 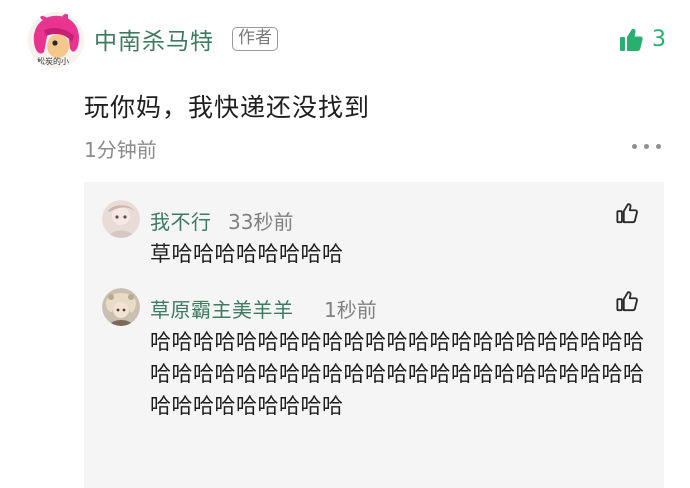 I want to click on reply-name: 草原霸主美羊羊, so click(x=222, y=308).